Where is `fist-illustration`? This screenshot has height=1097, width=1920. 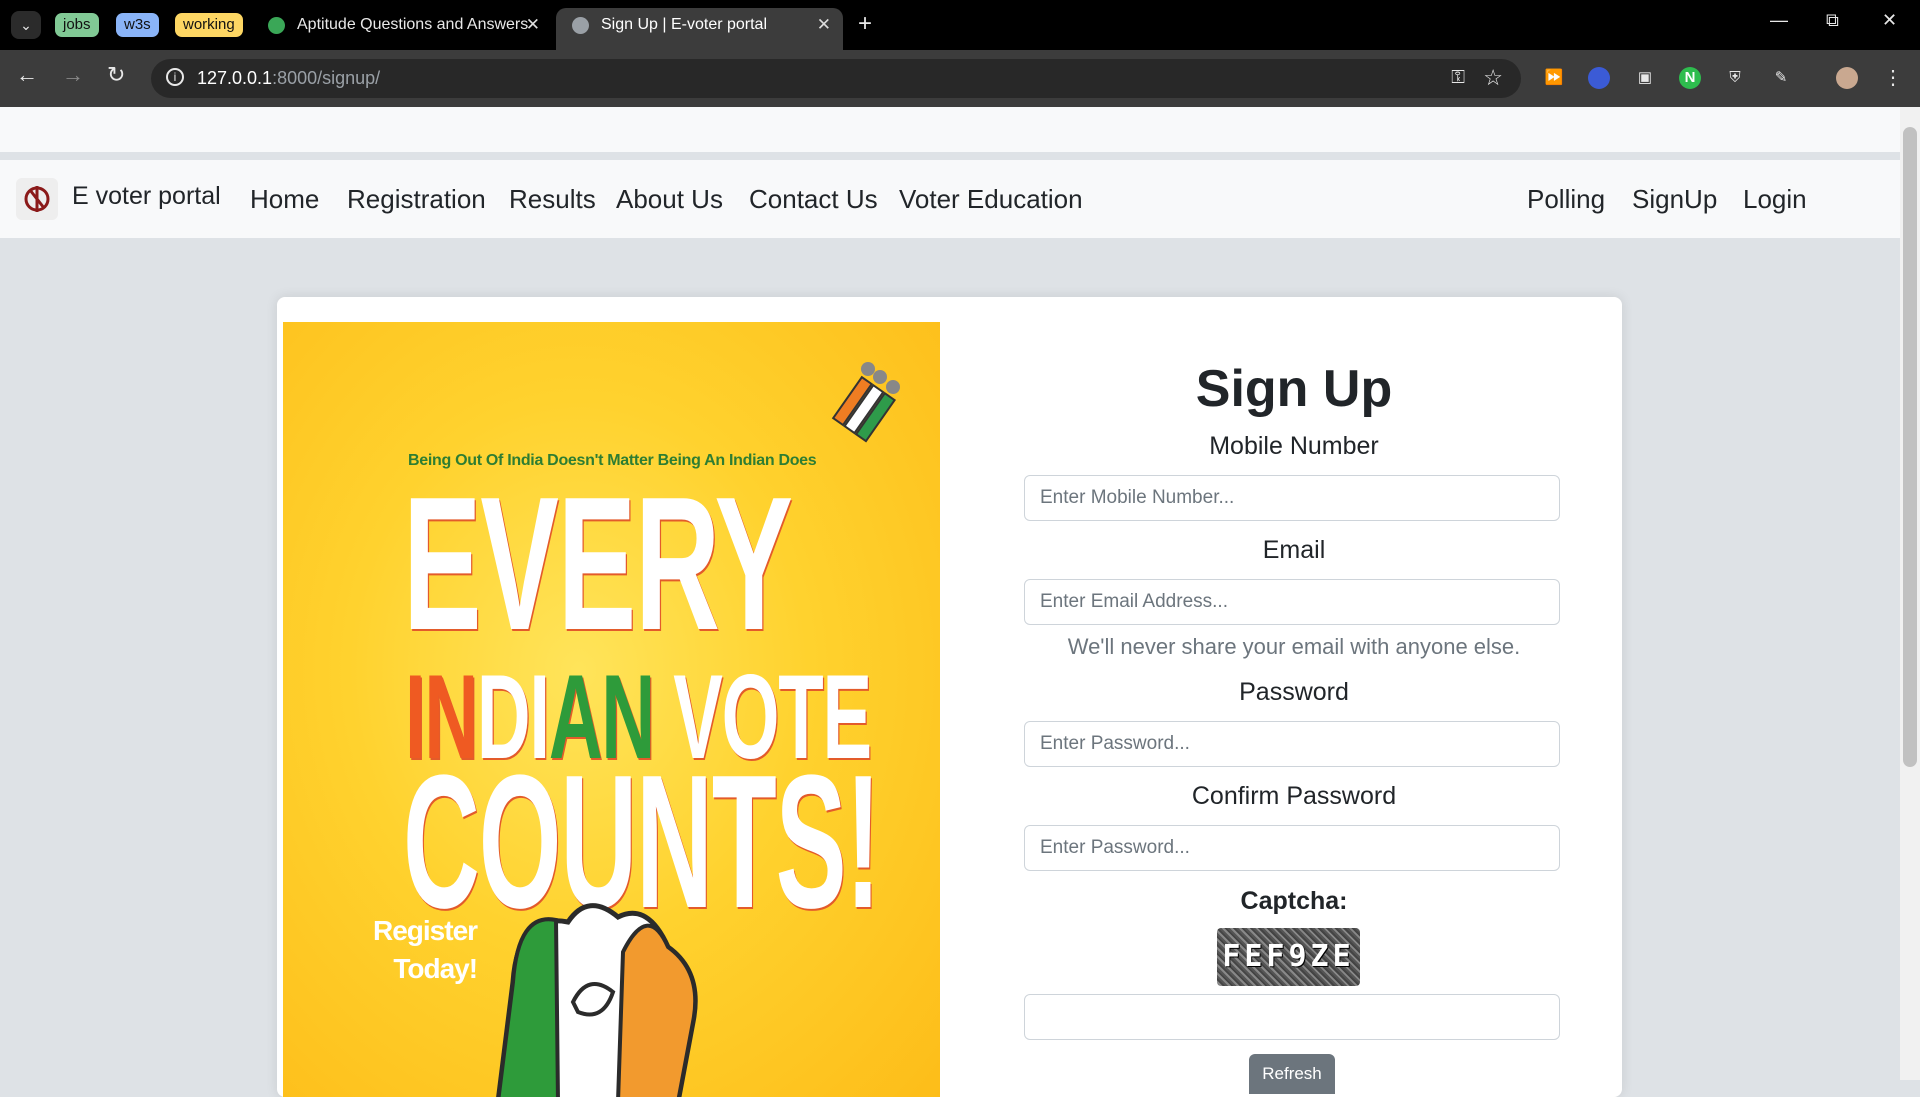 fist-illustration is located at coordinates (597, 1000).